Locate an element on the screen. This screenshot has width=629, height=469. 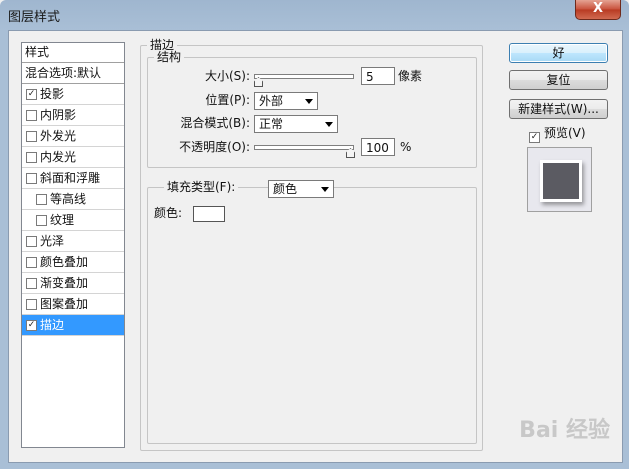
style-item: 内阴影 is located at coordinates (73, 115).